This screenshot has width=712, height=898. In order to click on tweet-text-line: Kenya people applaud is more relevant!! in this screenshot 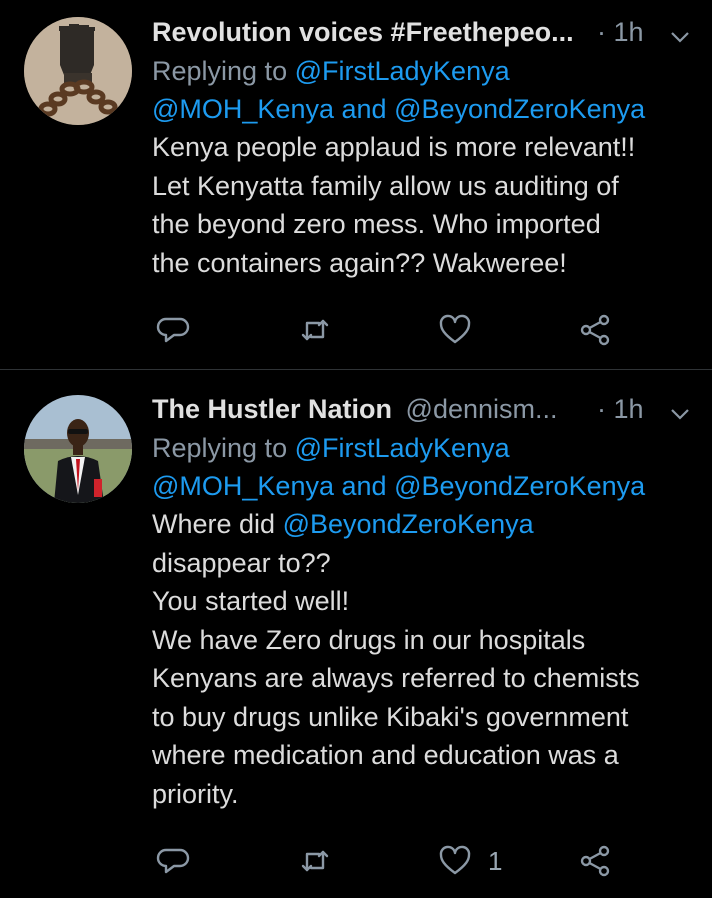, I will do `click(394, 147)`.